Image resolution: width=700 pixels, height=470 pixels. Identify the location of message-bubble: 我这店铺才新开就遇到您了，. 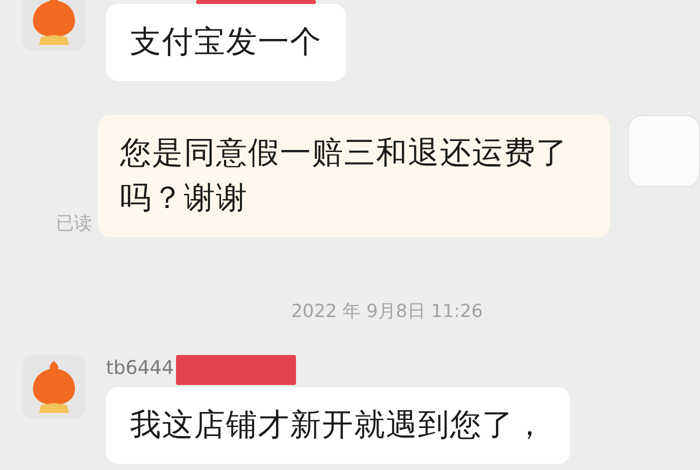
(338, 425).